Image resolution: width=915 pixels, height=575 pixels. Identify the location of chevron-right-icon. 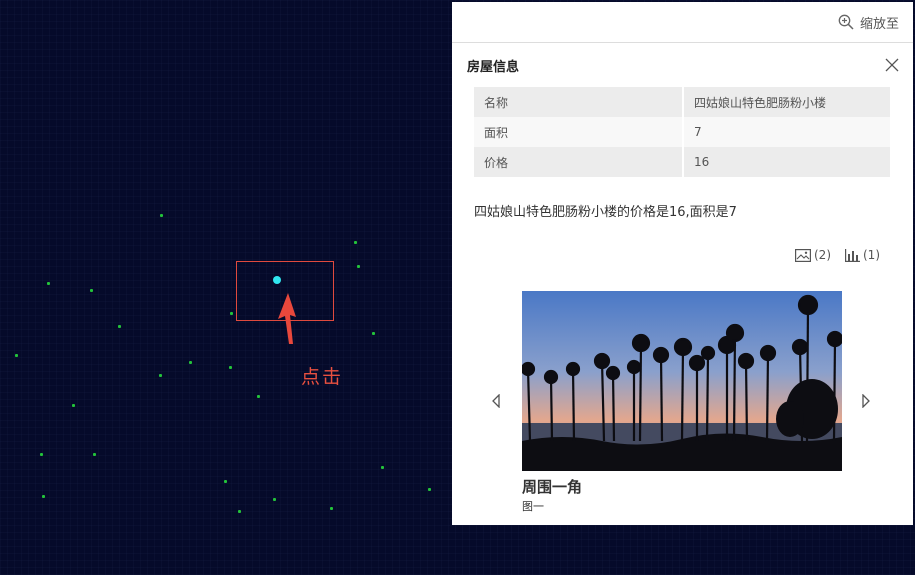
(866, 401).